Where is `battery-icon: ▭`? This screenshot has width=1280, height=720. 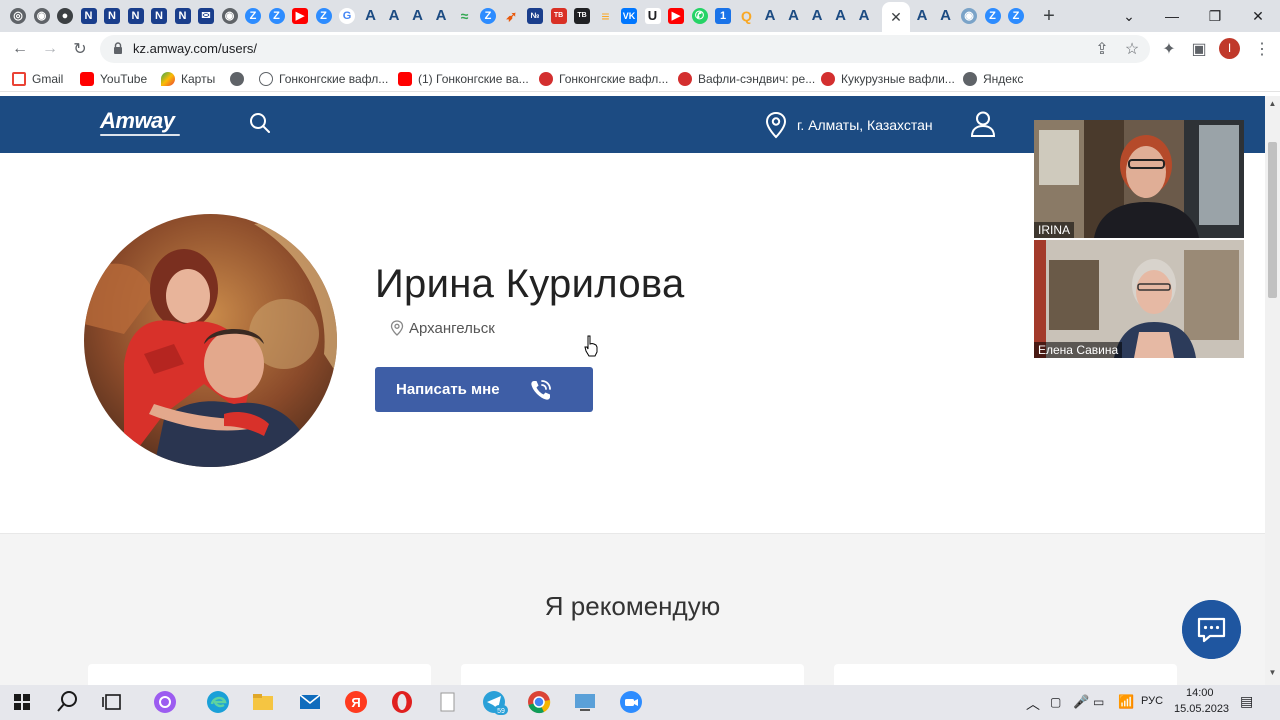 battery-icon: ▭ is located at coordinates (1098, 702).